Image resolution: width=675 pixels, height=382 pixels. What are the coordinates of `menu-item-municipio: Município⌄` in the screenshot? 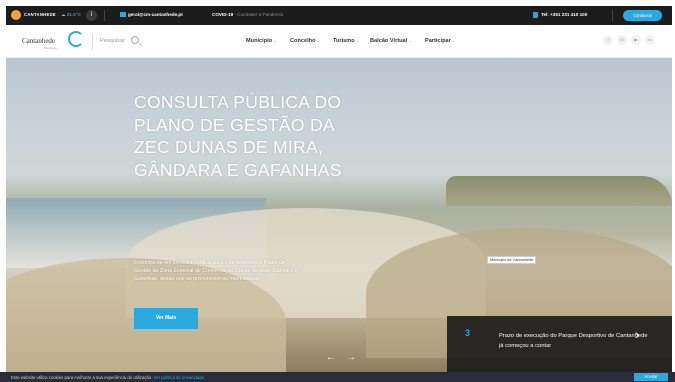 It's located at (261, 41).